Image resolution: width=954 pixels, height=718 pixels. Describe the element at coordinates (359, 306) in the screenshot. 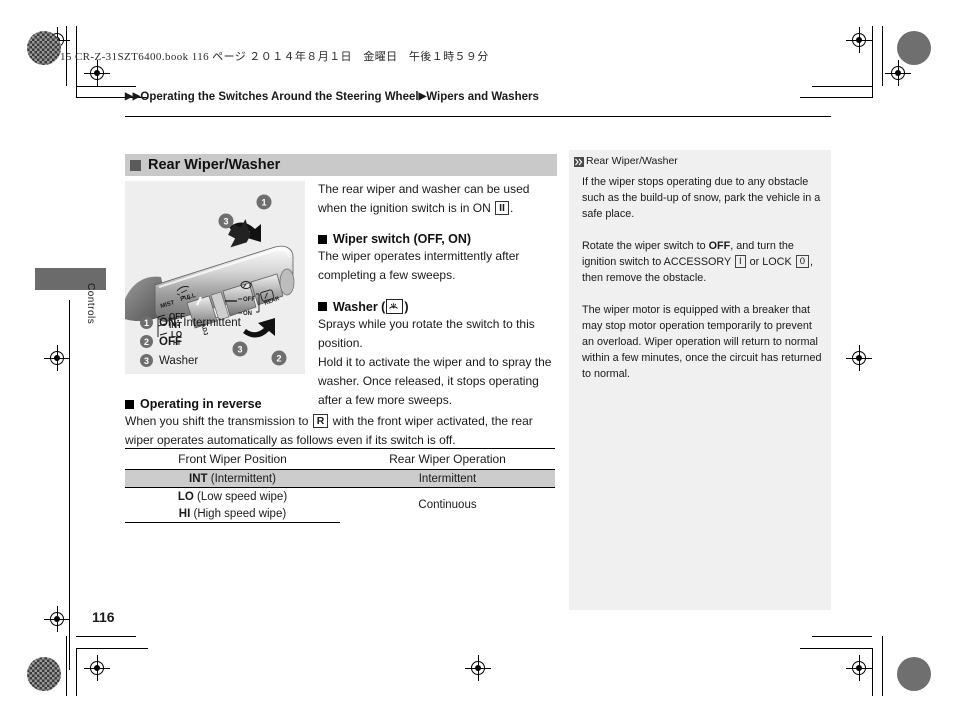

I see `washer-heading-label-pre: Washer (` at that location.